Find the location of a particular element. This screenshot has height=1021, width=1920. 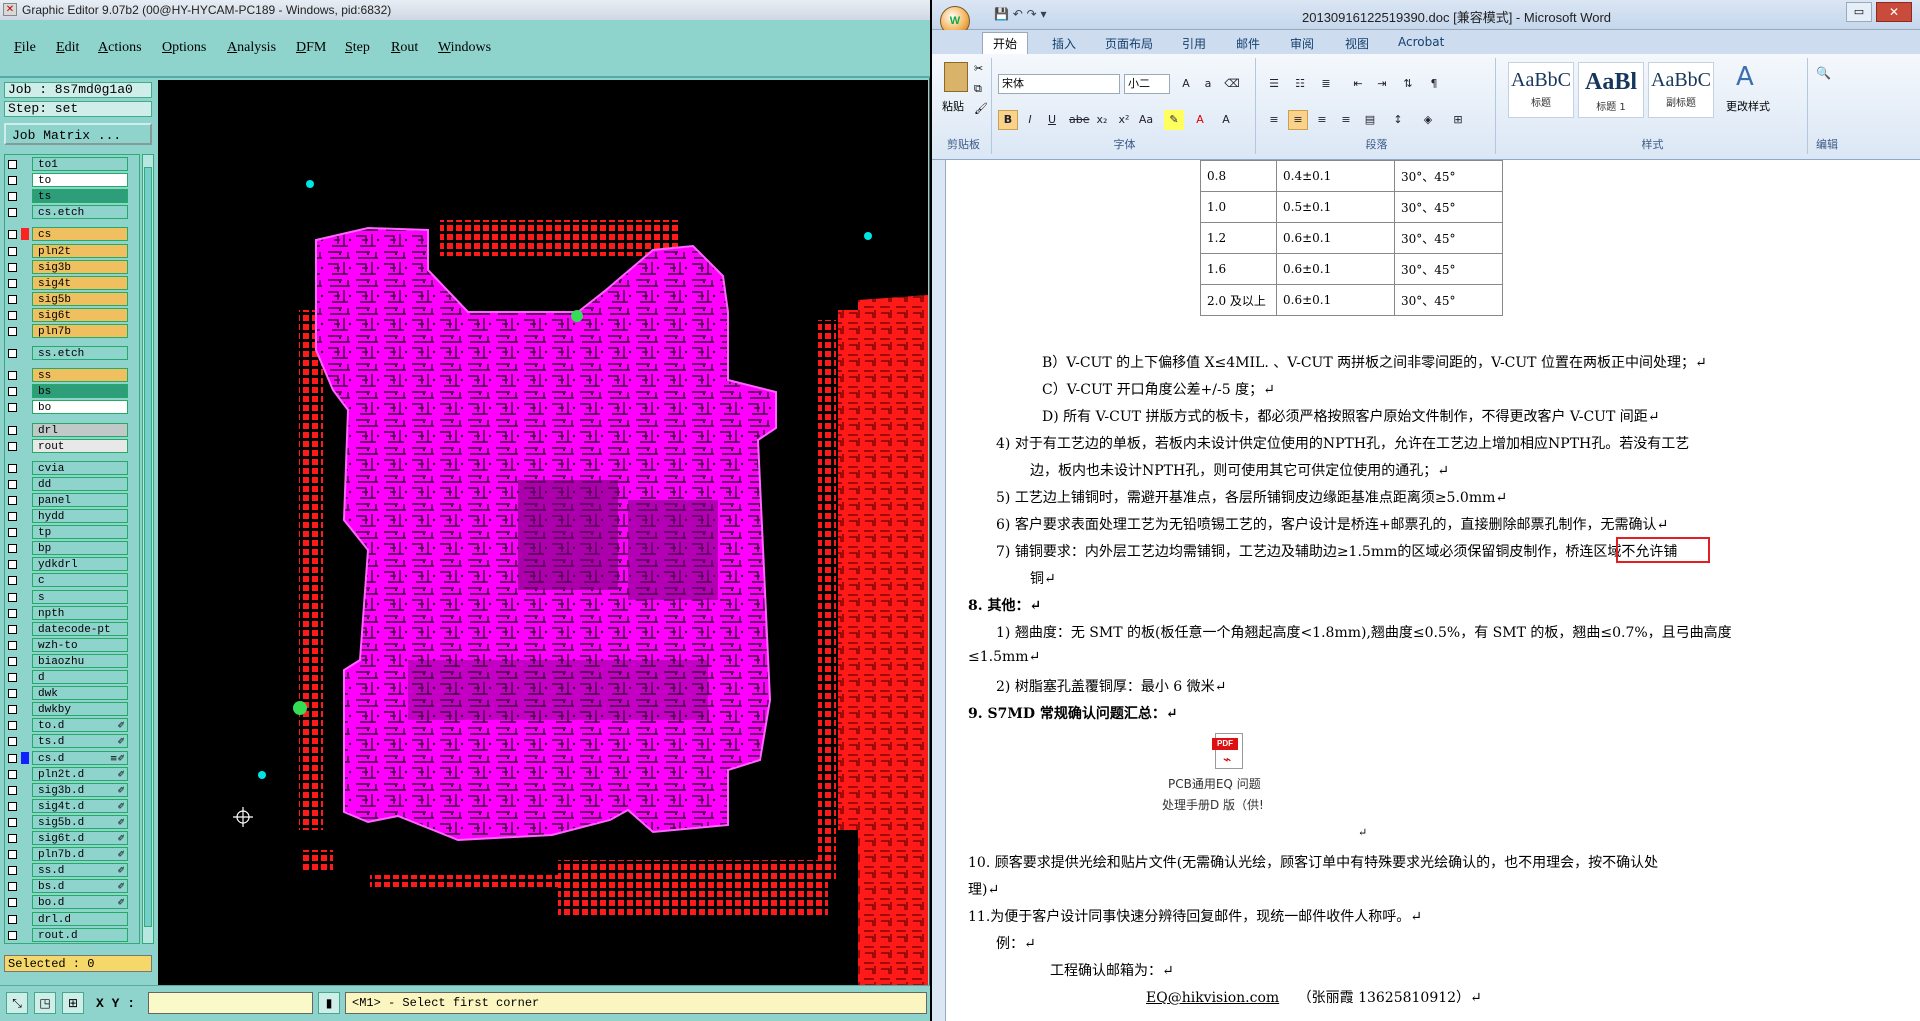

paste-label: 粘贴 is located at coordinates (953, 106).